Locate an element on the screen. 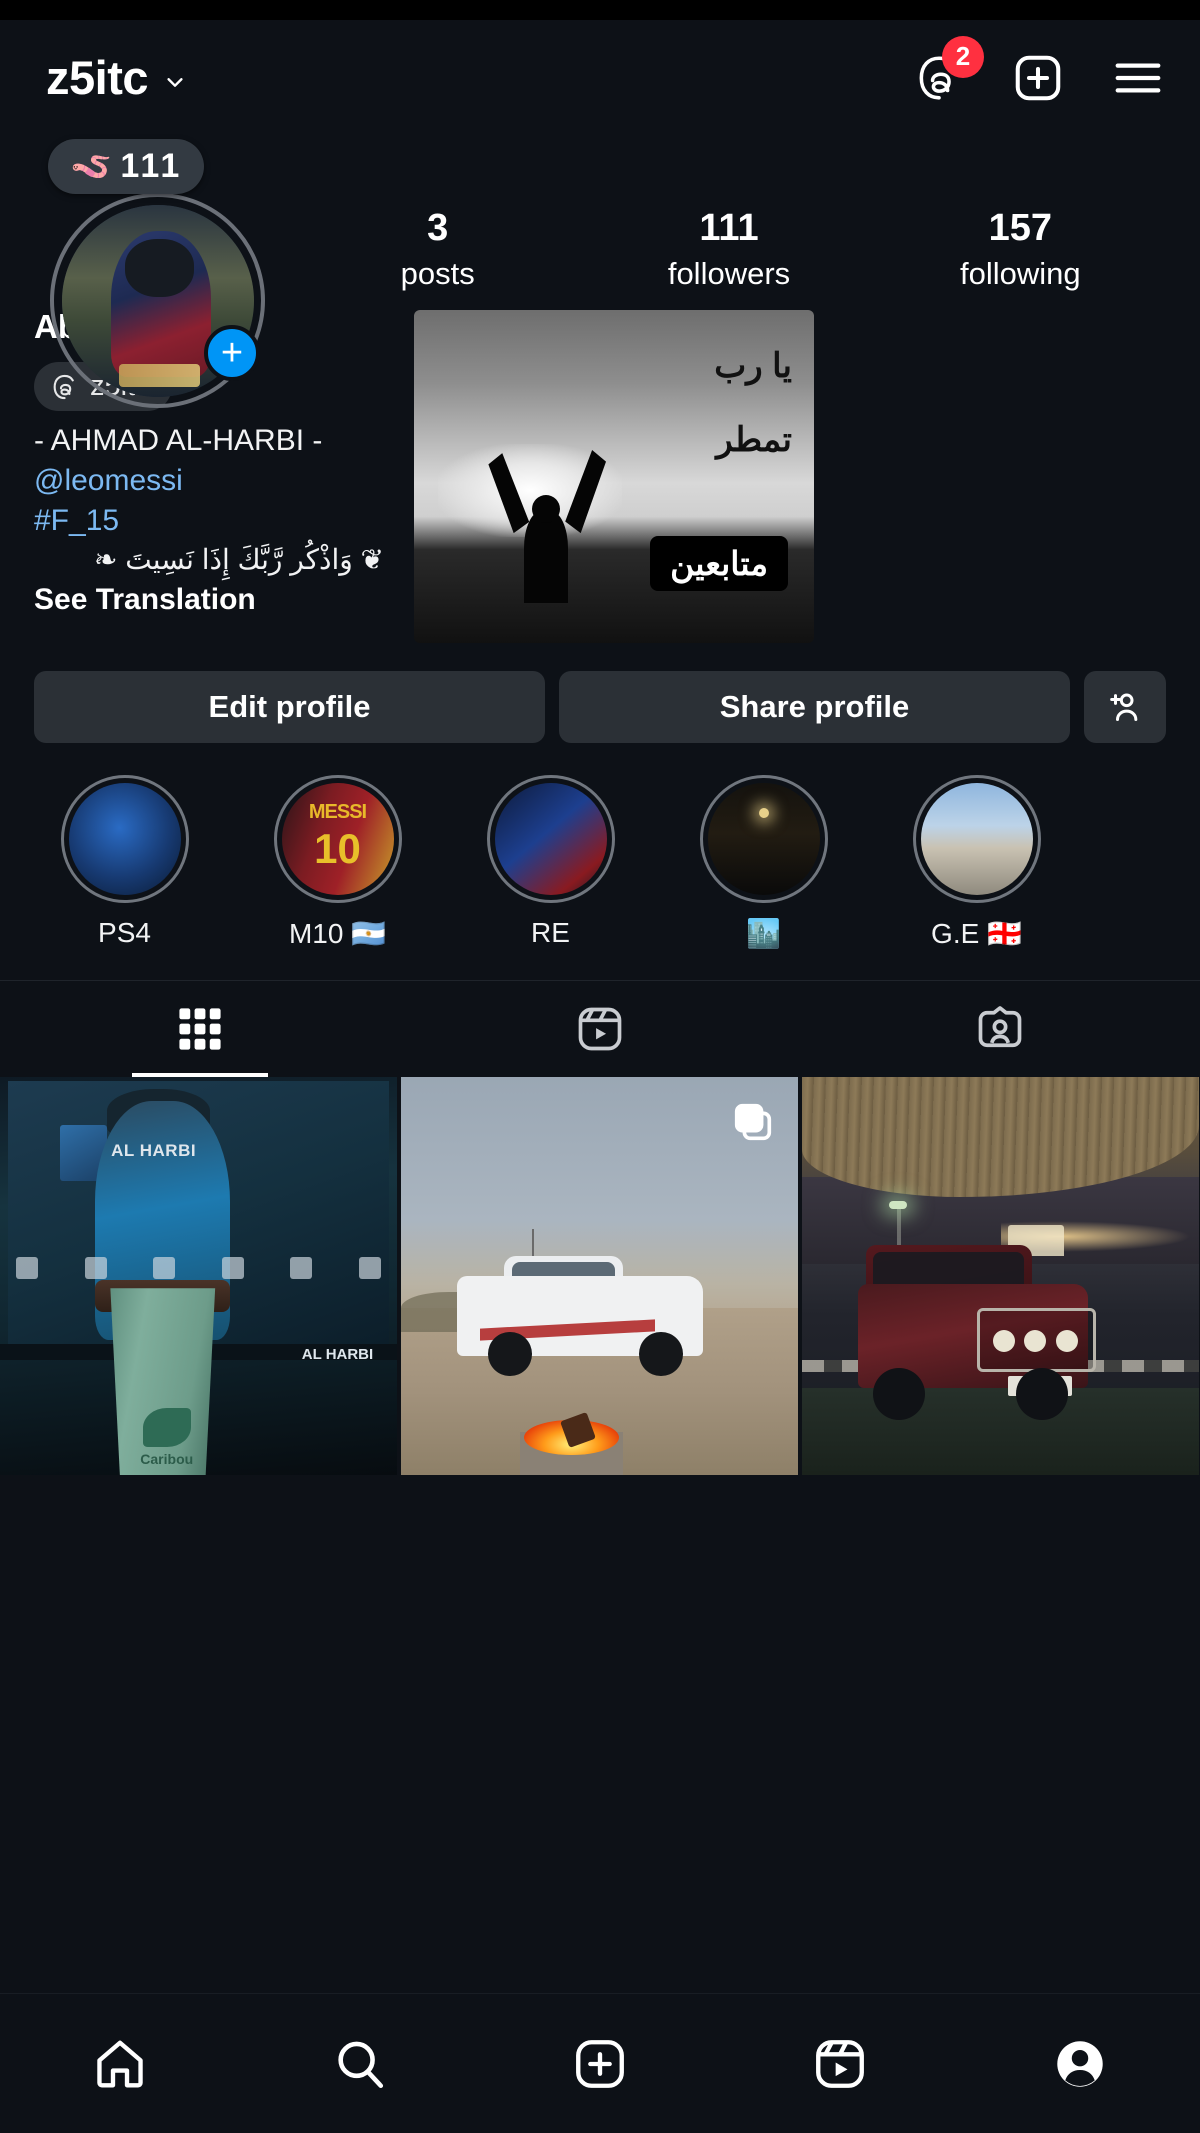 This screenshot has height=2133, width=1200. create-button is located at coordinates (1038, 78).